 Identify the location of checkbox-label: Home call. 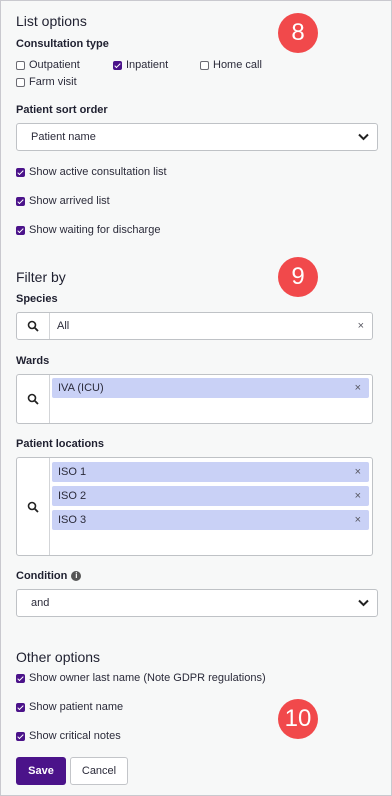
(237, 65).